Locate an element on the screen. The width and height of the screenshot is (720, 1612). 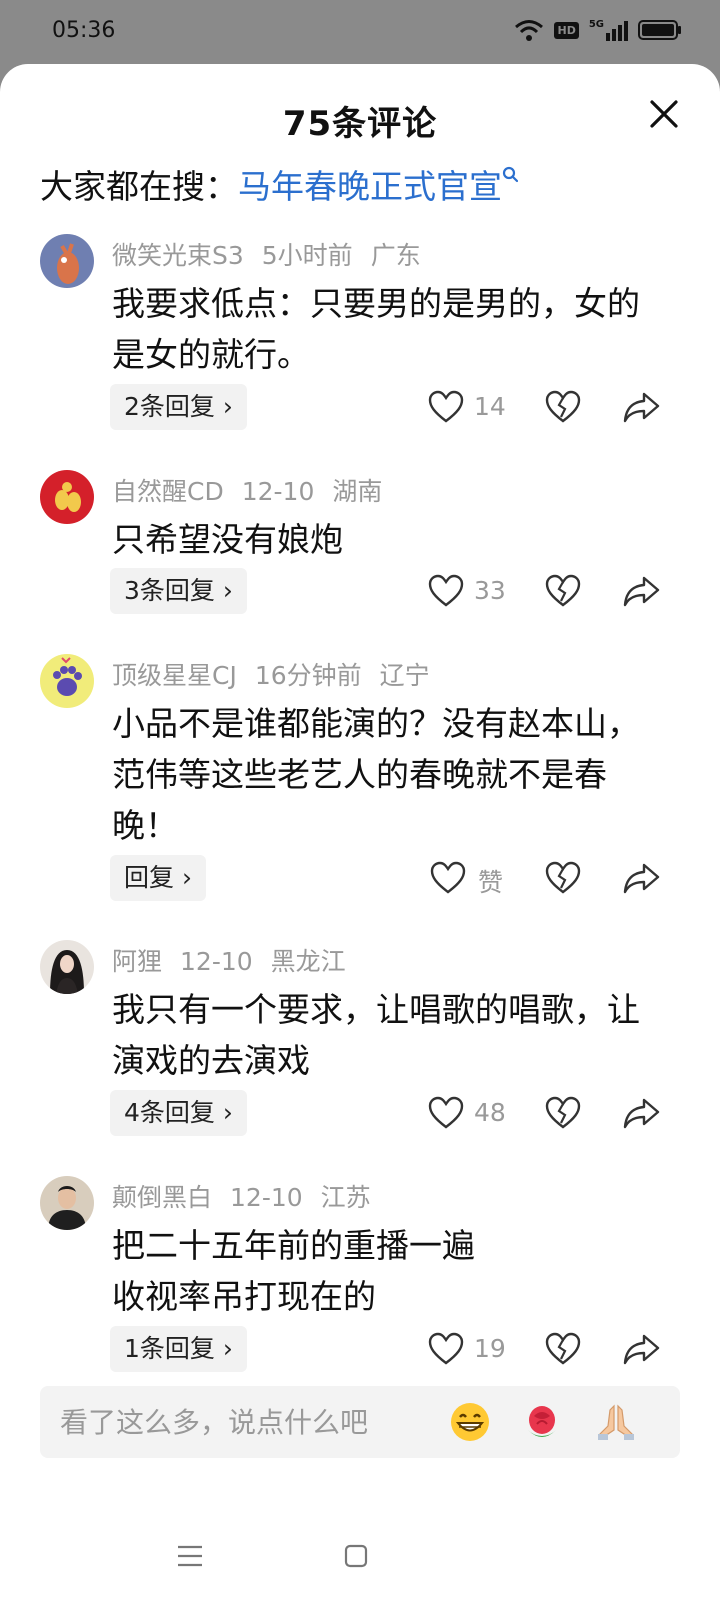
comment-location: 黑龙江 is located at coordinates (308, 961).